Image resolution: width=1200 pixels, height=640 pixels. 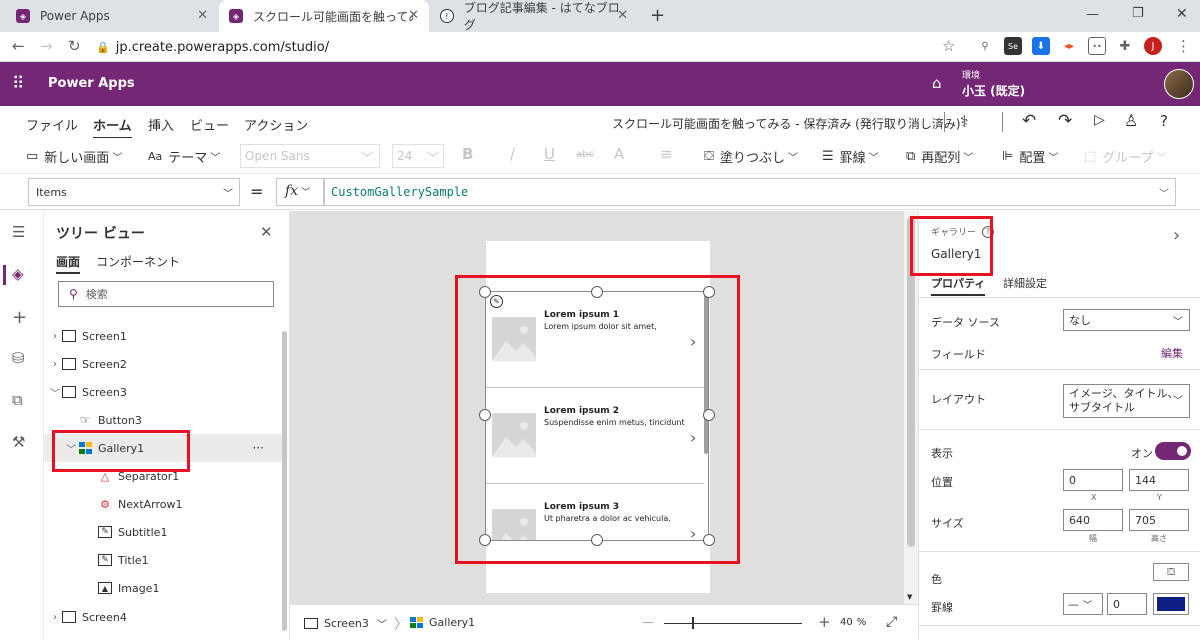 What do you see at coordinates (310, 156) in the screenshot?
I see `font-select: Open Sans ﹀` at bounding box center [310, 156].